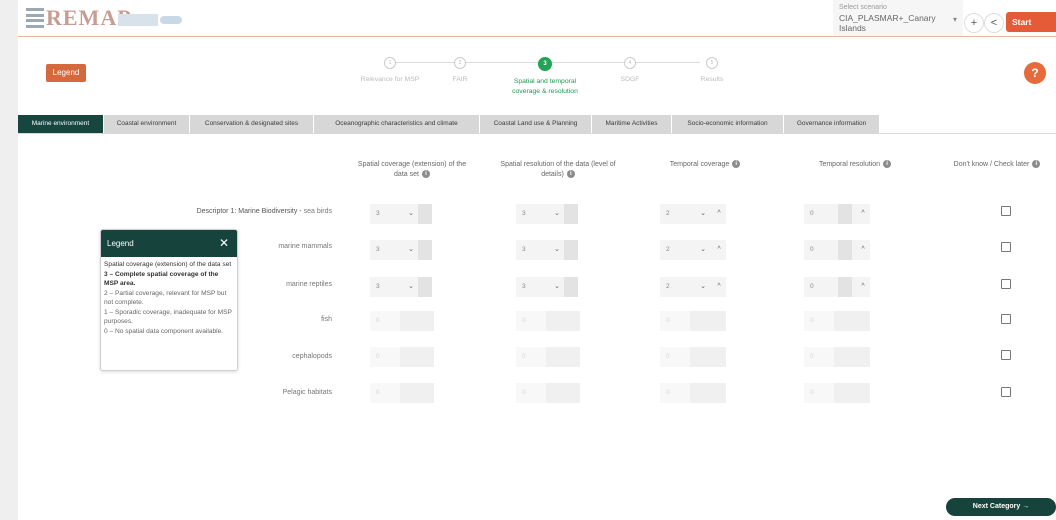 This screenshot has width=1056, height=520. I want to click on add-button: +, so click(974, 23).